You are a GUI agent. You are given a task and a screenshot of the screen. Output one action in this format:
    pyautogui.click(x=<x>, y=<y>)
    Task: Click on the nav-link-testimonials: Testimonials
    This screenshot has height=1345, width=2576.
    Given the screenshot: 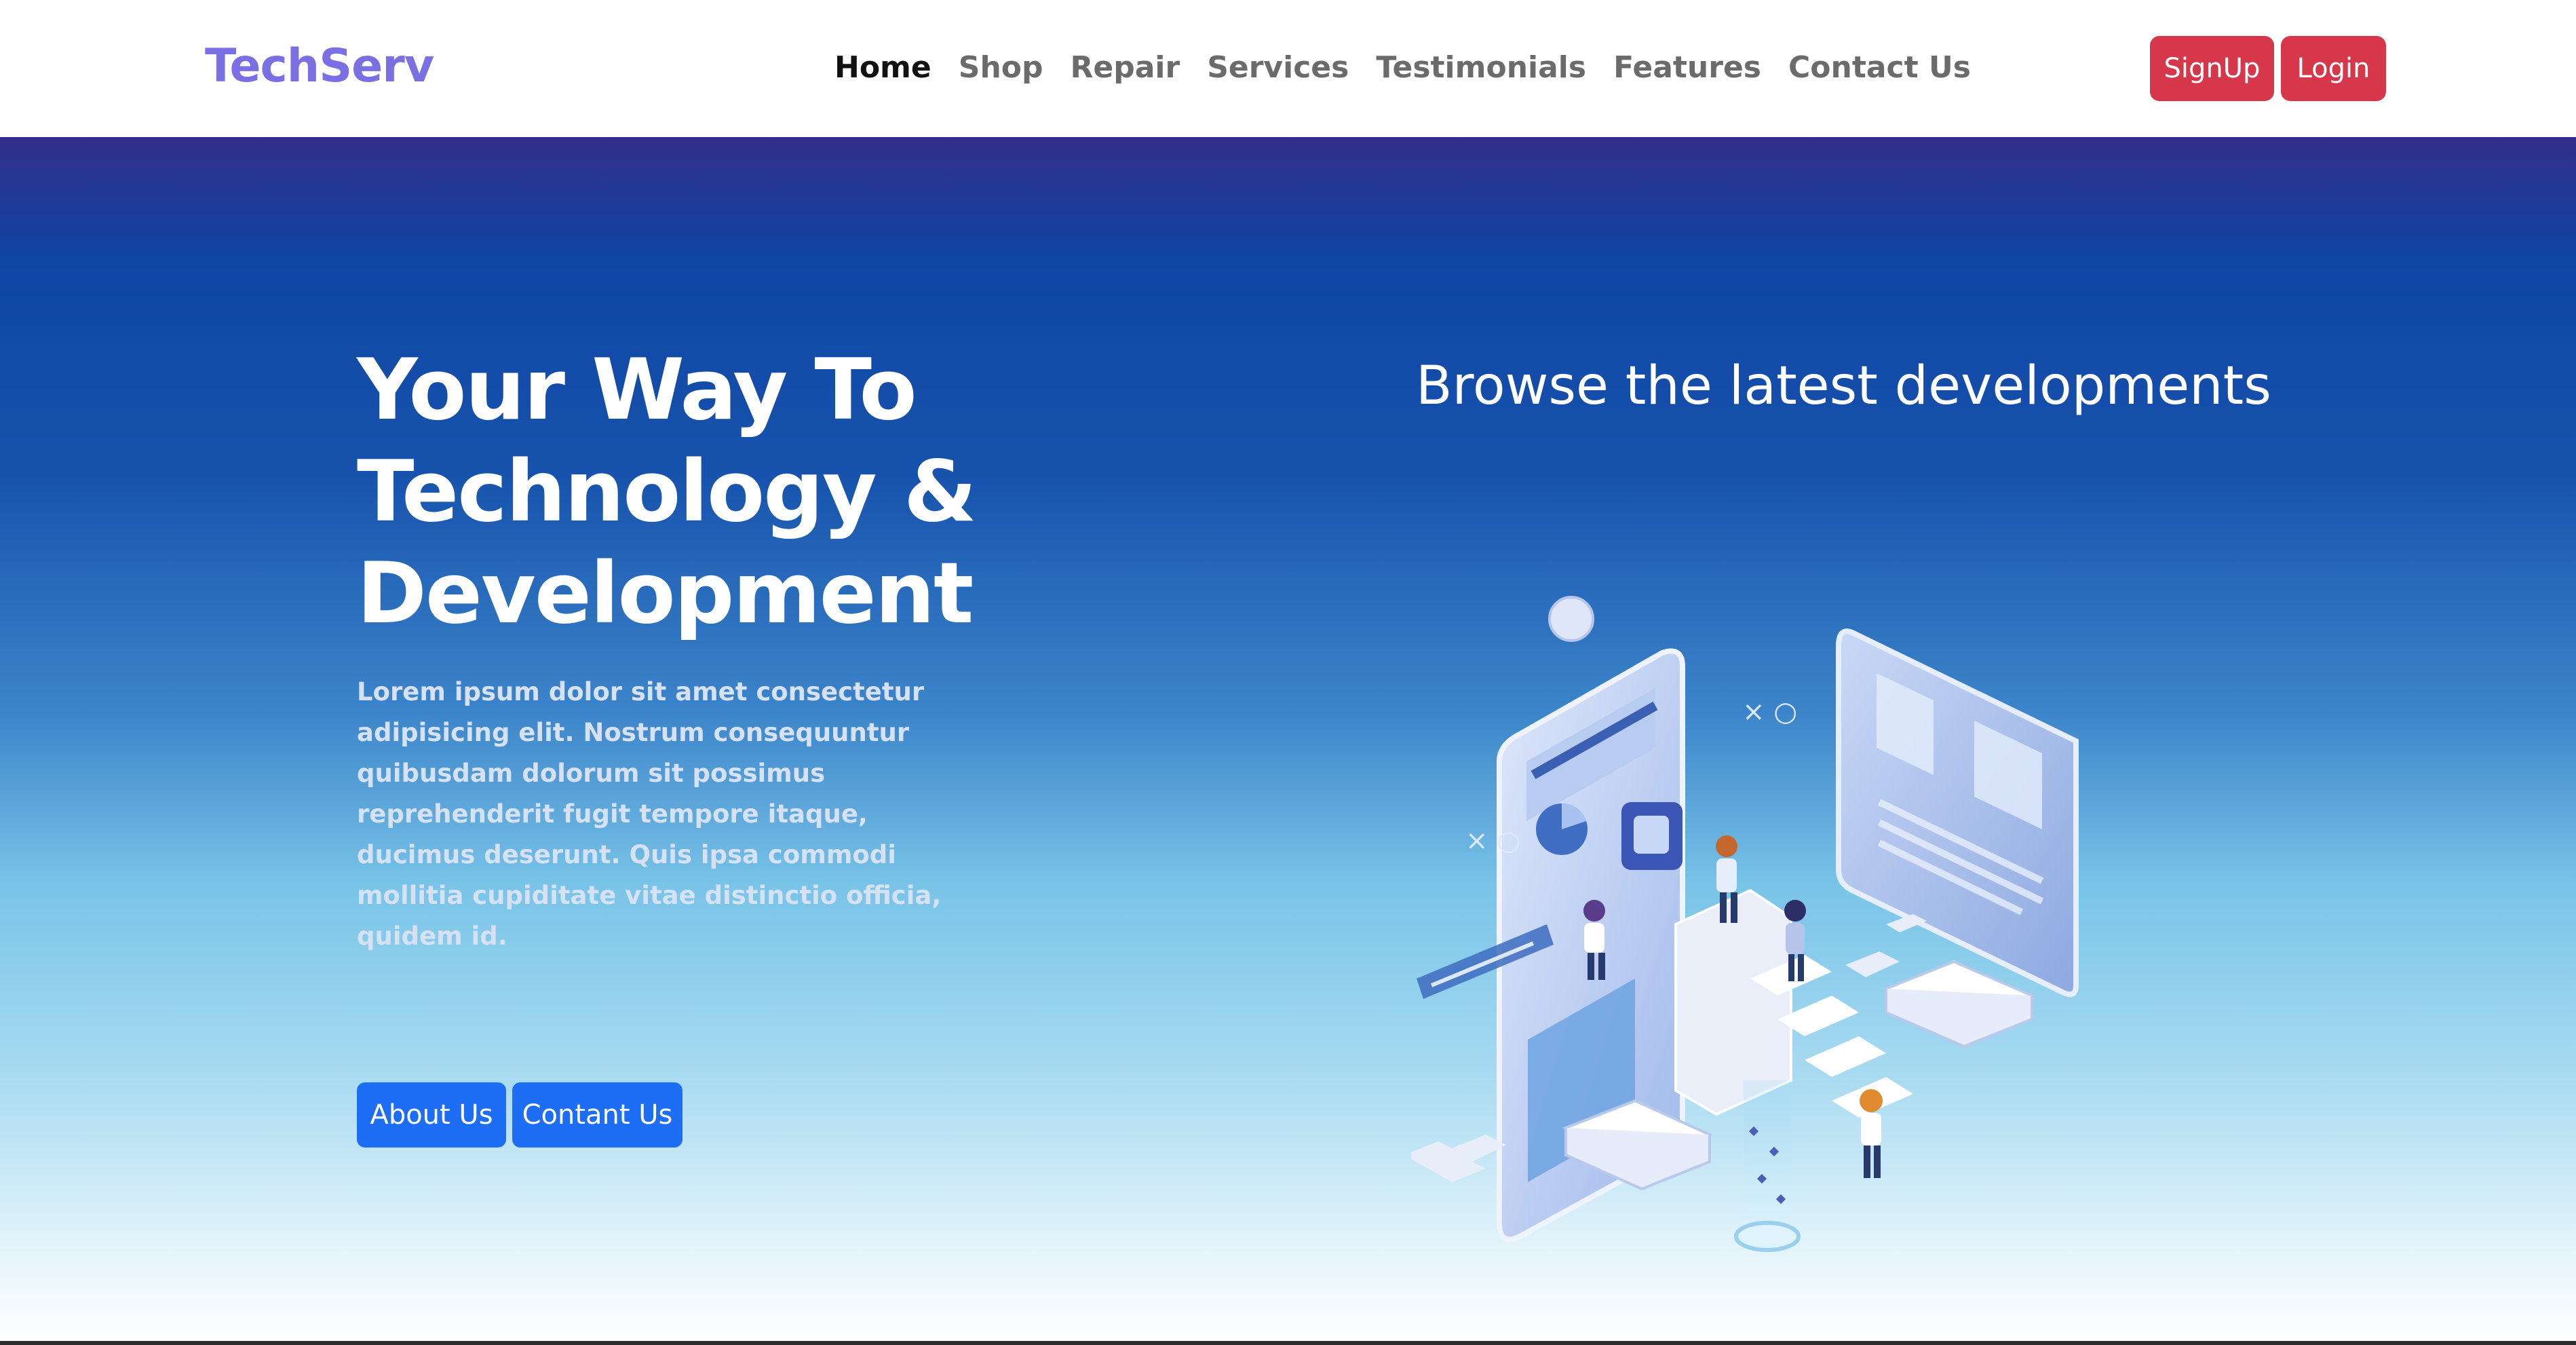 What is the action you would take?
    pyautogui.click(x=1481, y=67)
    